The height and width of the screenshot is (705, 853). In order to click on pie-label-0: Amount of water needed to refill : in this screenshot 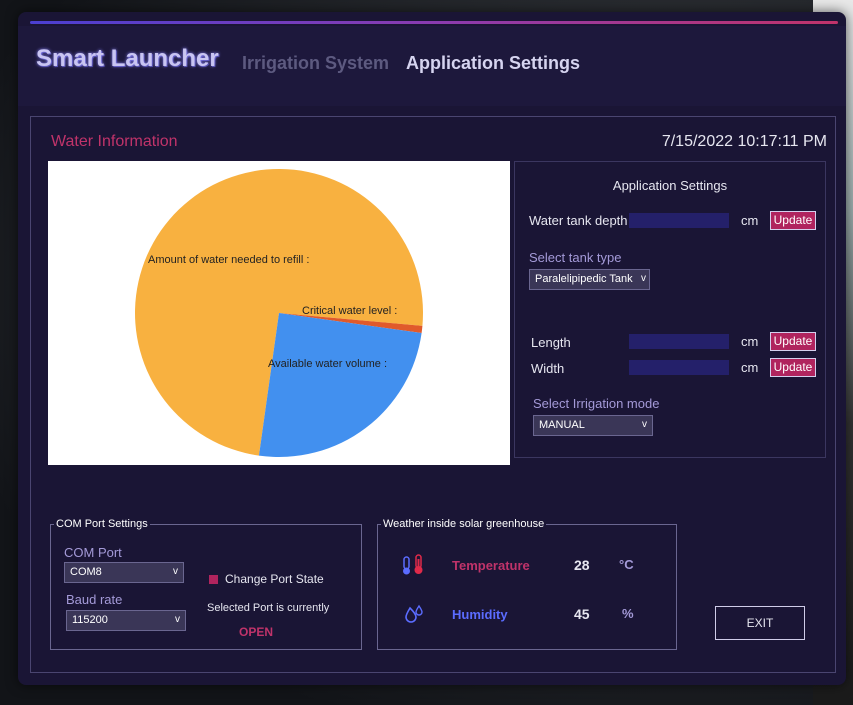, I will do `click(228, 260)`.